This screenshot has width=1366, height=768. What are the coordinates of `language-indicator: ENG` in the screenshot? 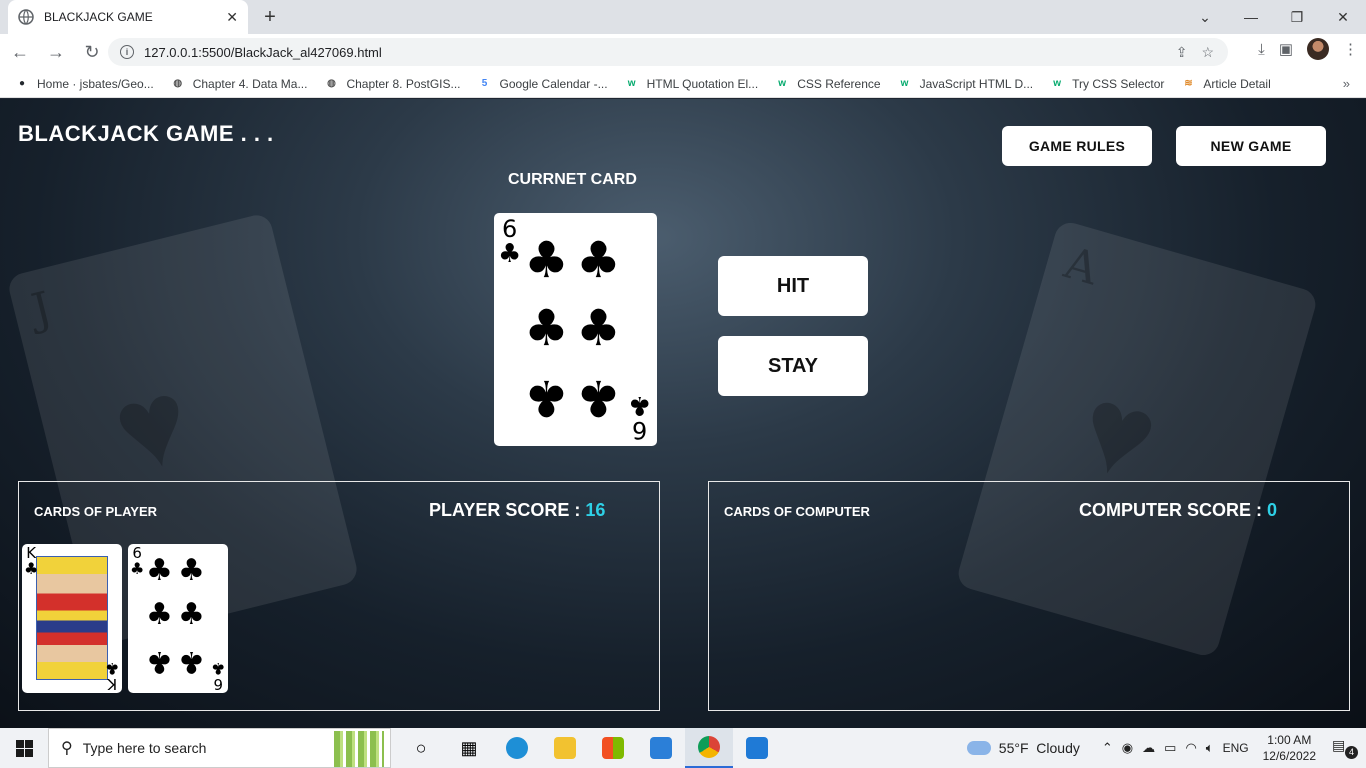 It's located at (1236, 748).